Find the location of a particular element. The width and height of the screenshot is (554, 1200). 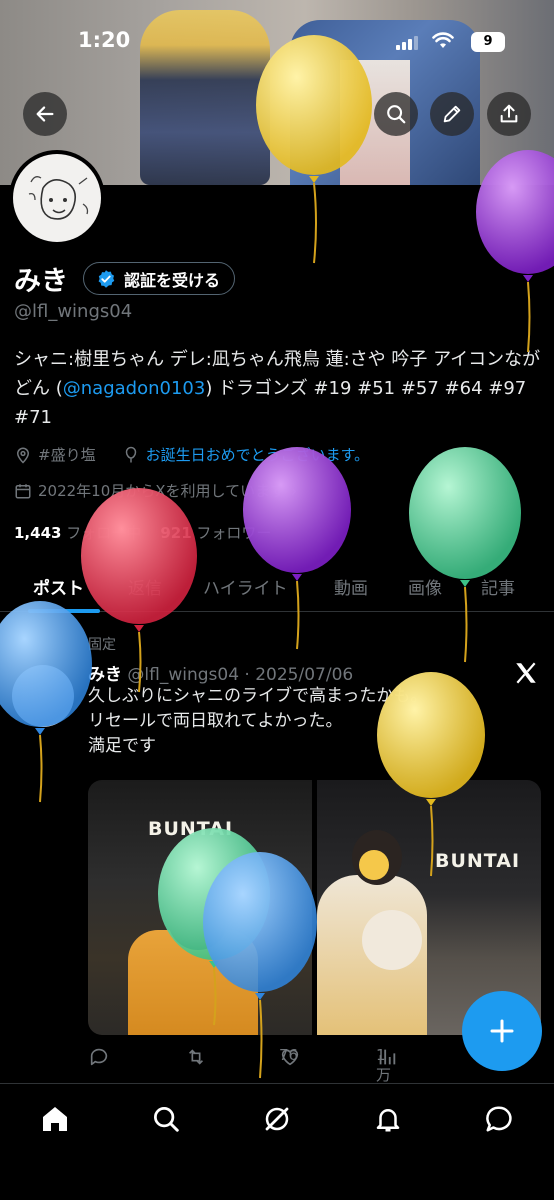

tab-replies: 返信 is located at coordinates (145, 586).